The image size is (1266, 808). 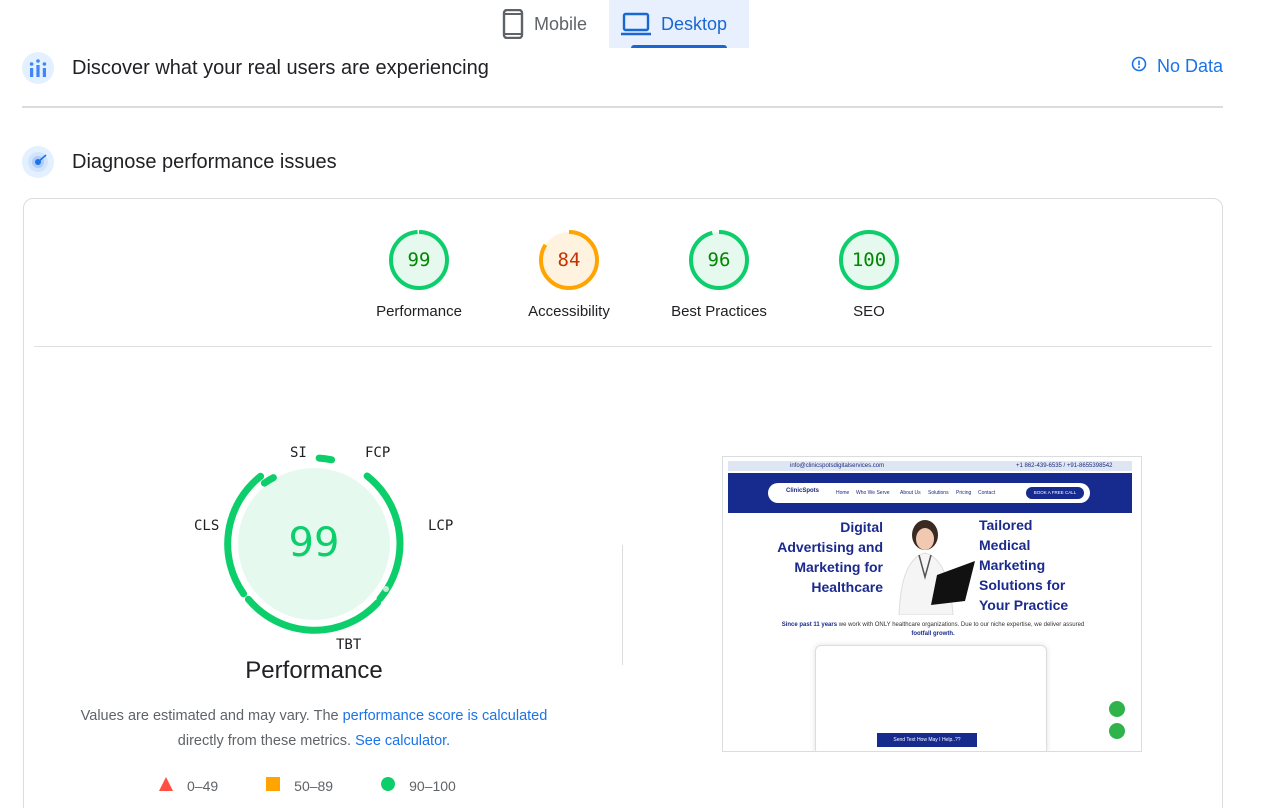 I want to click on gauge-accessibility: 84 Accessibility, so click(x=569, y=274).